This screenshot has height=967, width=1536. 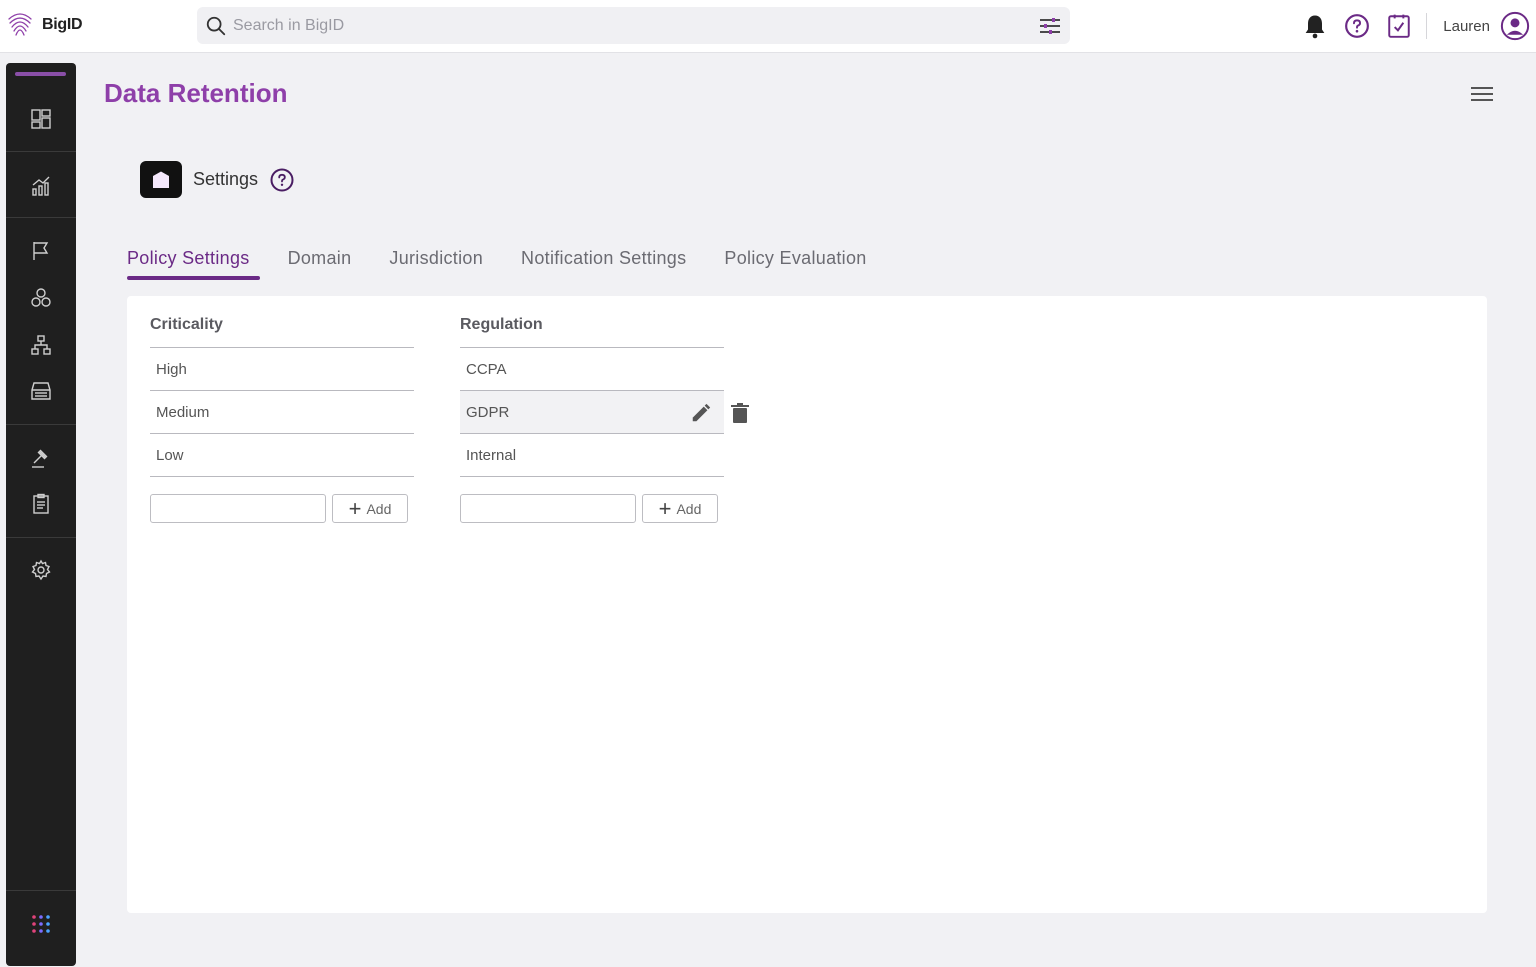 I want to click on settings-label: Settings, so click(x=226, y=179).